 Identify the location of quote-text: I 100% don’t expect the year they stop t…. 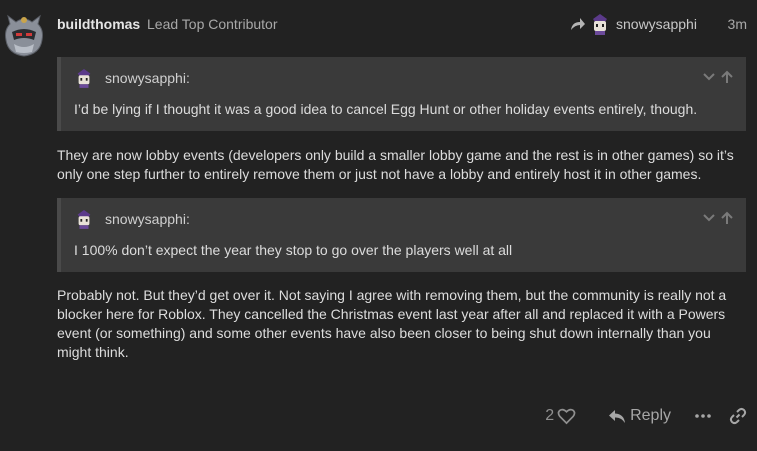
(293, 250).